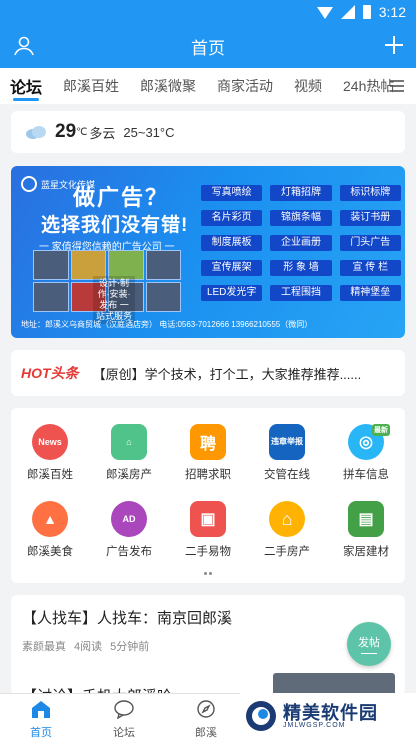 This screenshot has height=739, width=416. Describe the element at coordinates (232, 243) in the screenshot. I see `banner-service: 制度展板` at that location.